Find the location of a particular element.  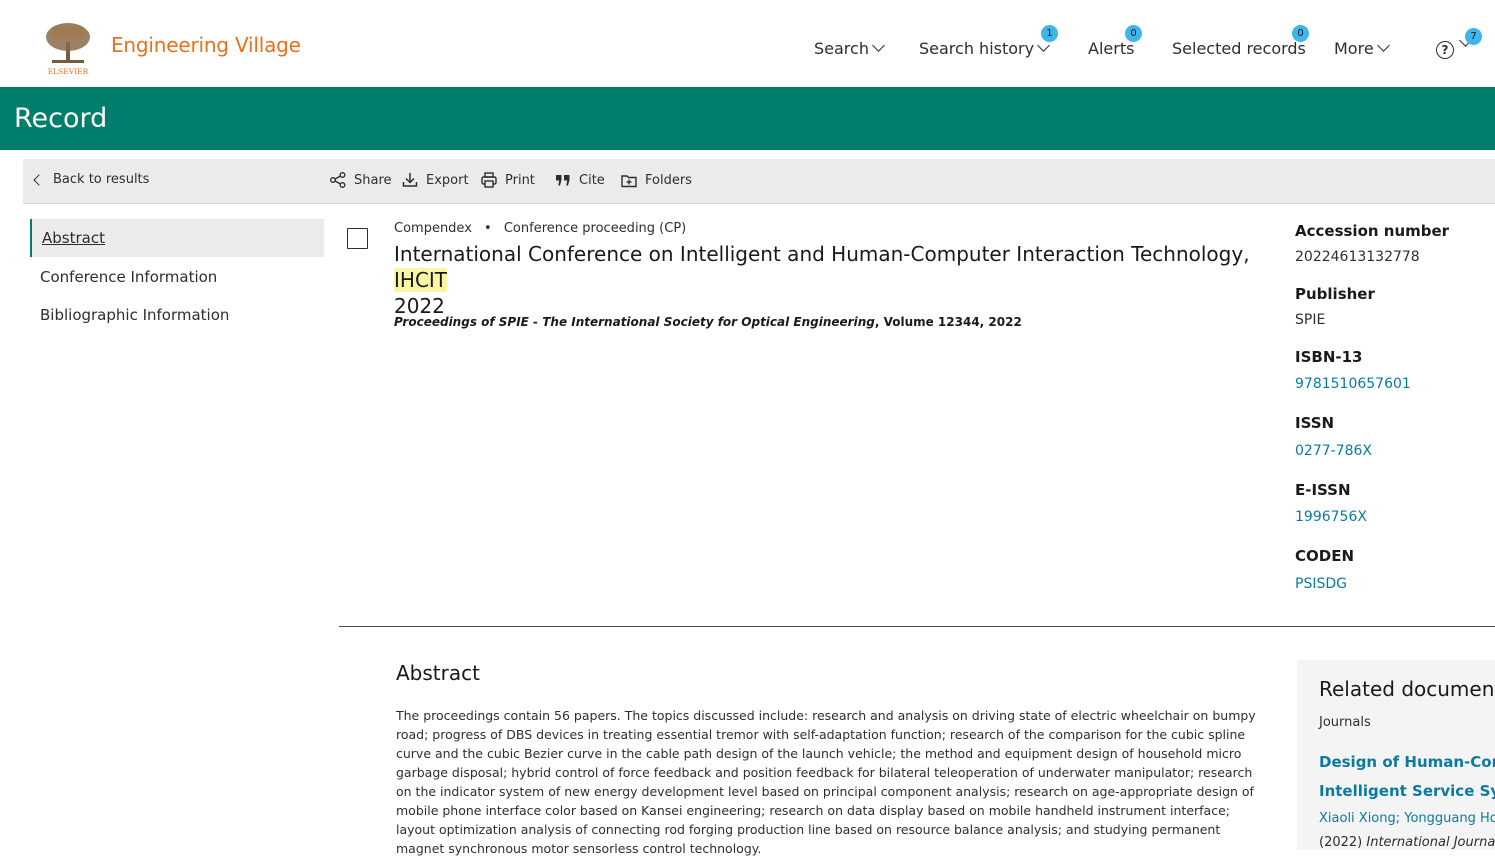

nav-selected-records-label: Selected records is located at coordinates (1239, 48).